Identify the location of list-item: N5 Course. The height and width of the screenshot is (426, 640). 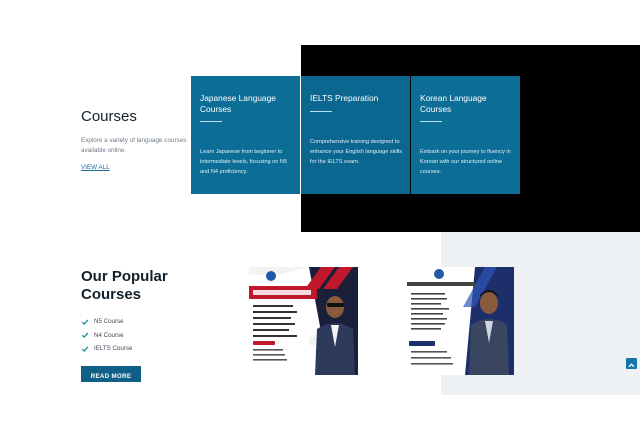
(106, 322).